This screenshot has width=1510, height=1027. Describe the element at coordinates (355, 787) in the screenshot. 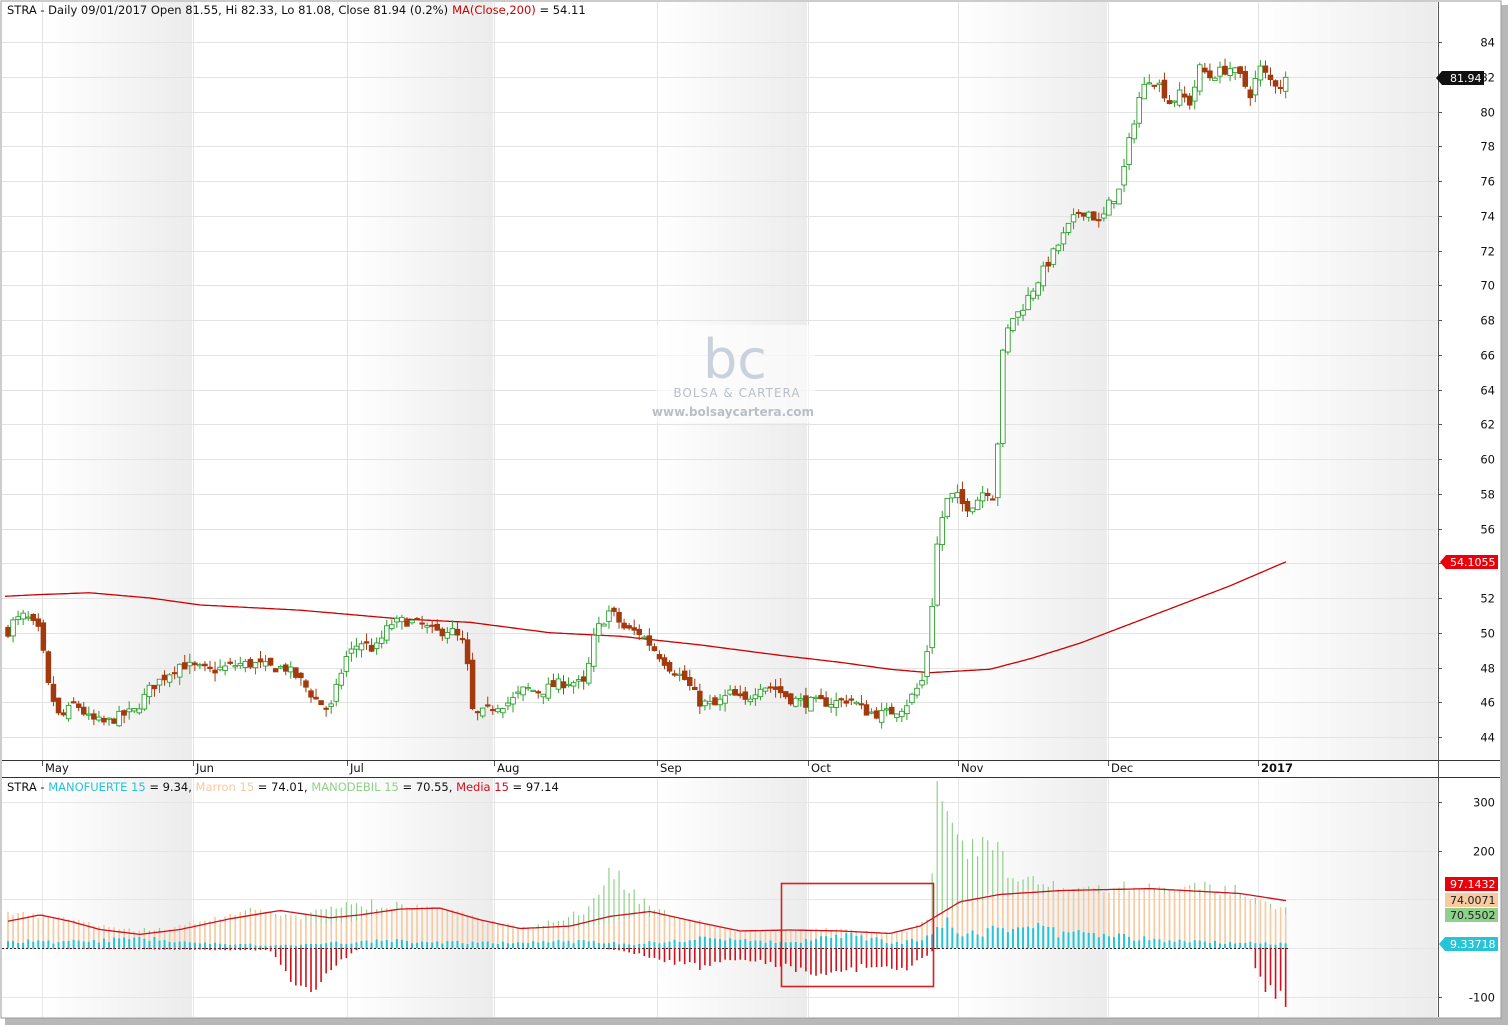

I see `manodebil-label: MANODEBIL 15` at that location.